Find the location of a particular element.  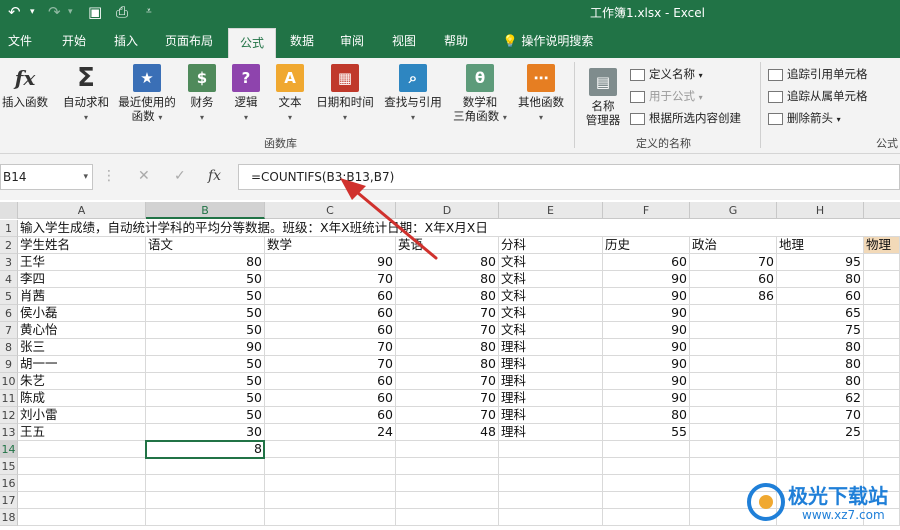

col-header-e: E is located at coordinates (551, 210).